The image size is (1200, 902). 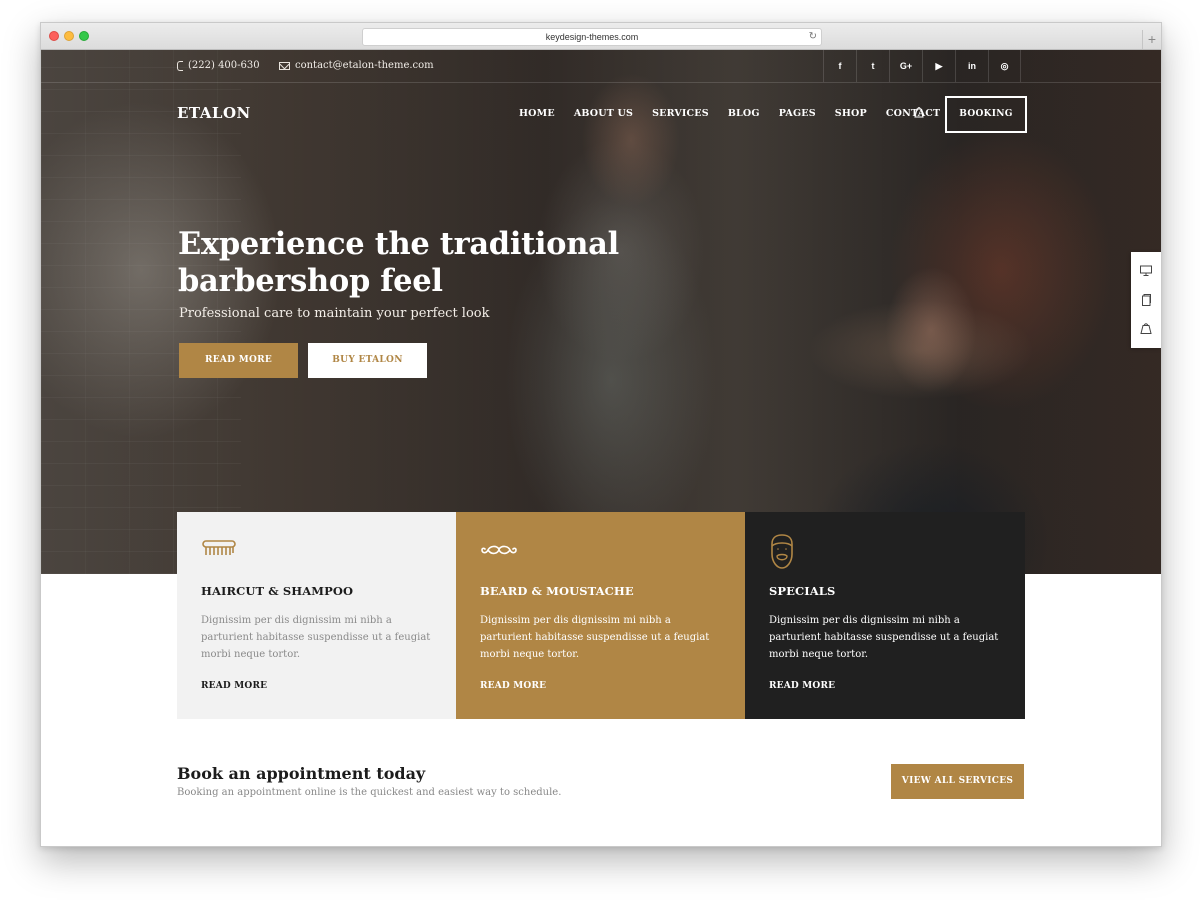 What do you see at coordinates (782, 551) in the screenshot?
I see `bearded-face-icon` at bounding box center [782, 551].